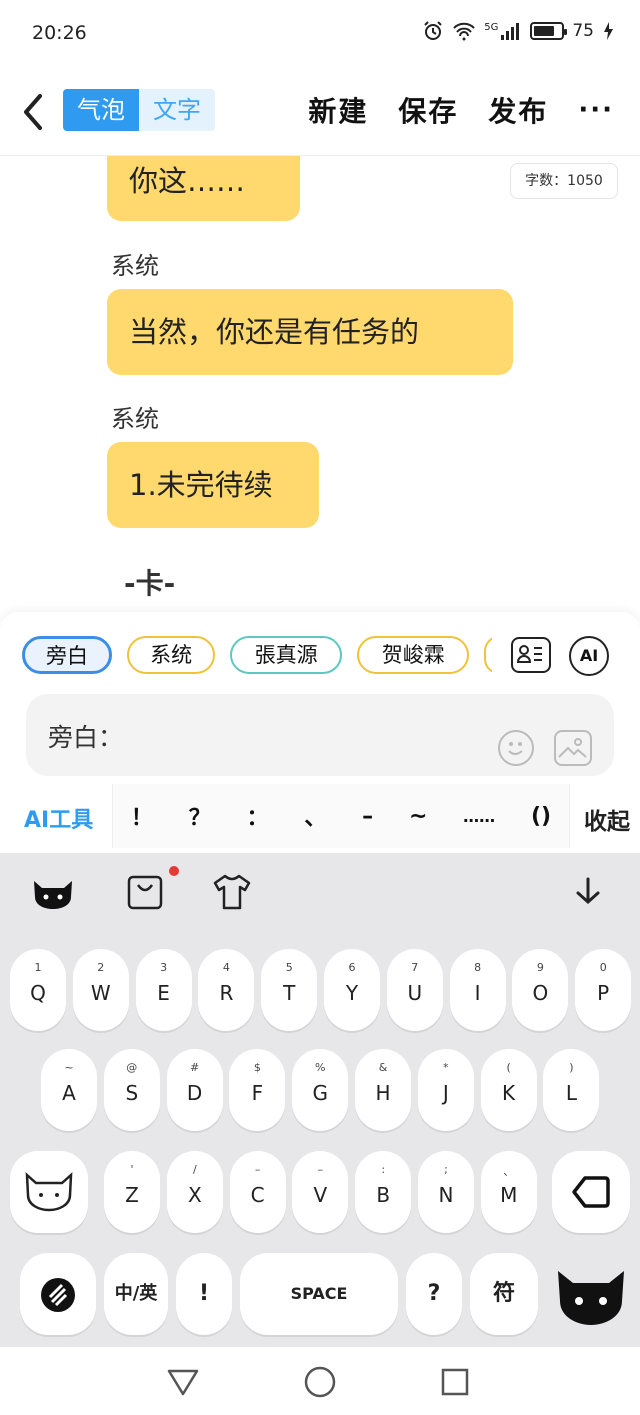 The height and width of the screenshot is (1415, 640). What do you see at coordinates (53, 892) in the screenshot?
I see `cat-face-icon` at bounding box center [53, 892].